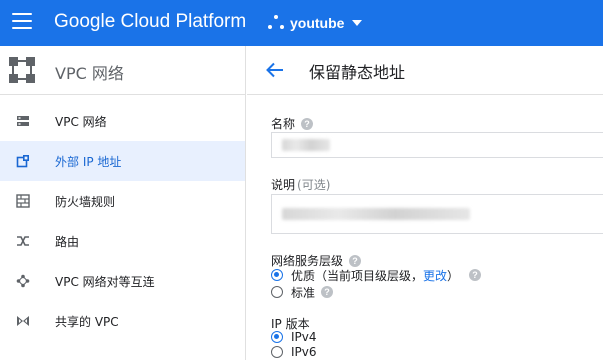  What do you see at coordinates (23, 241) in the screenshot?
I see `routes-icon` at bounding box center [23, 241].